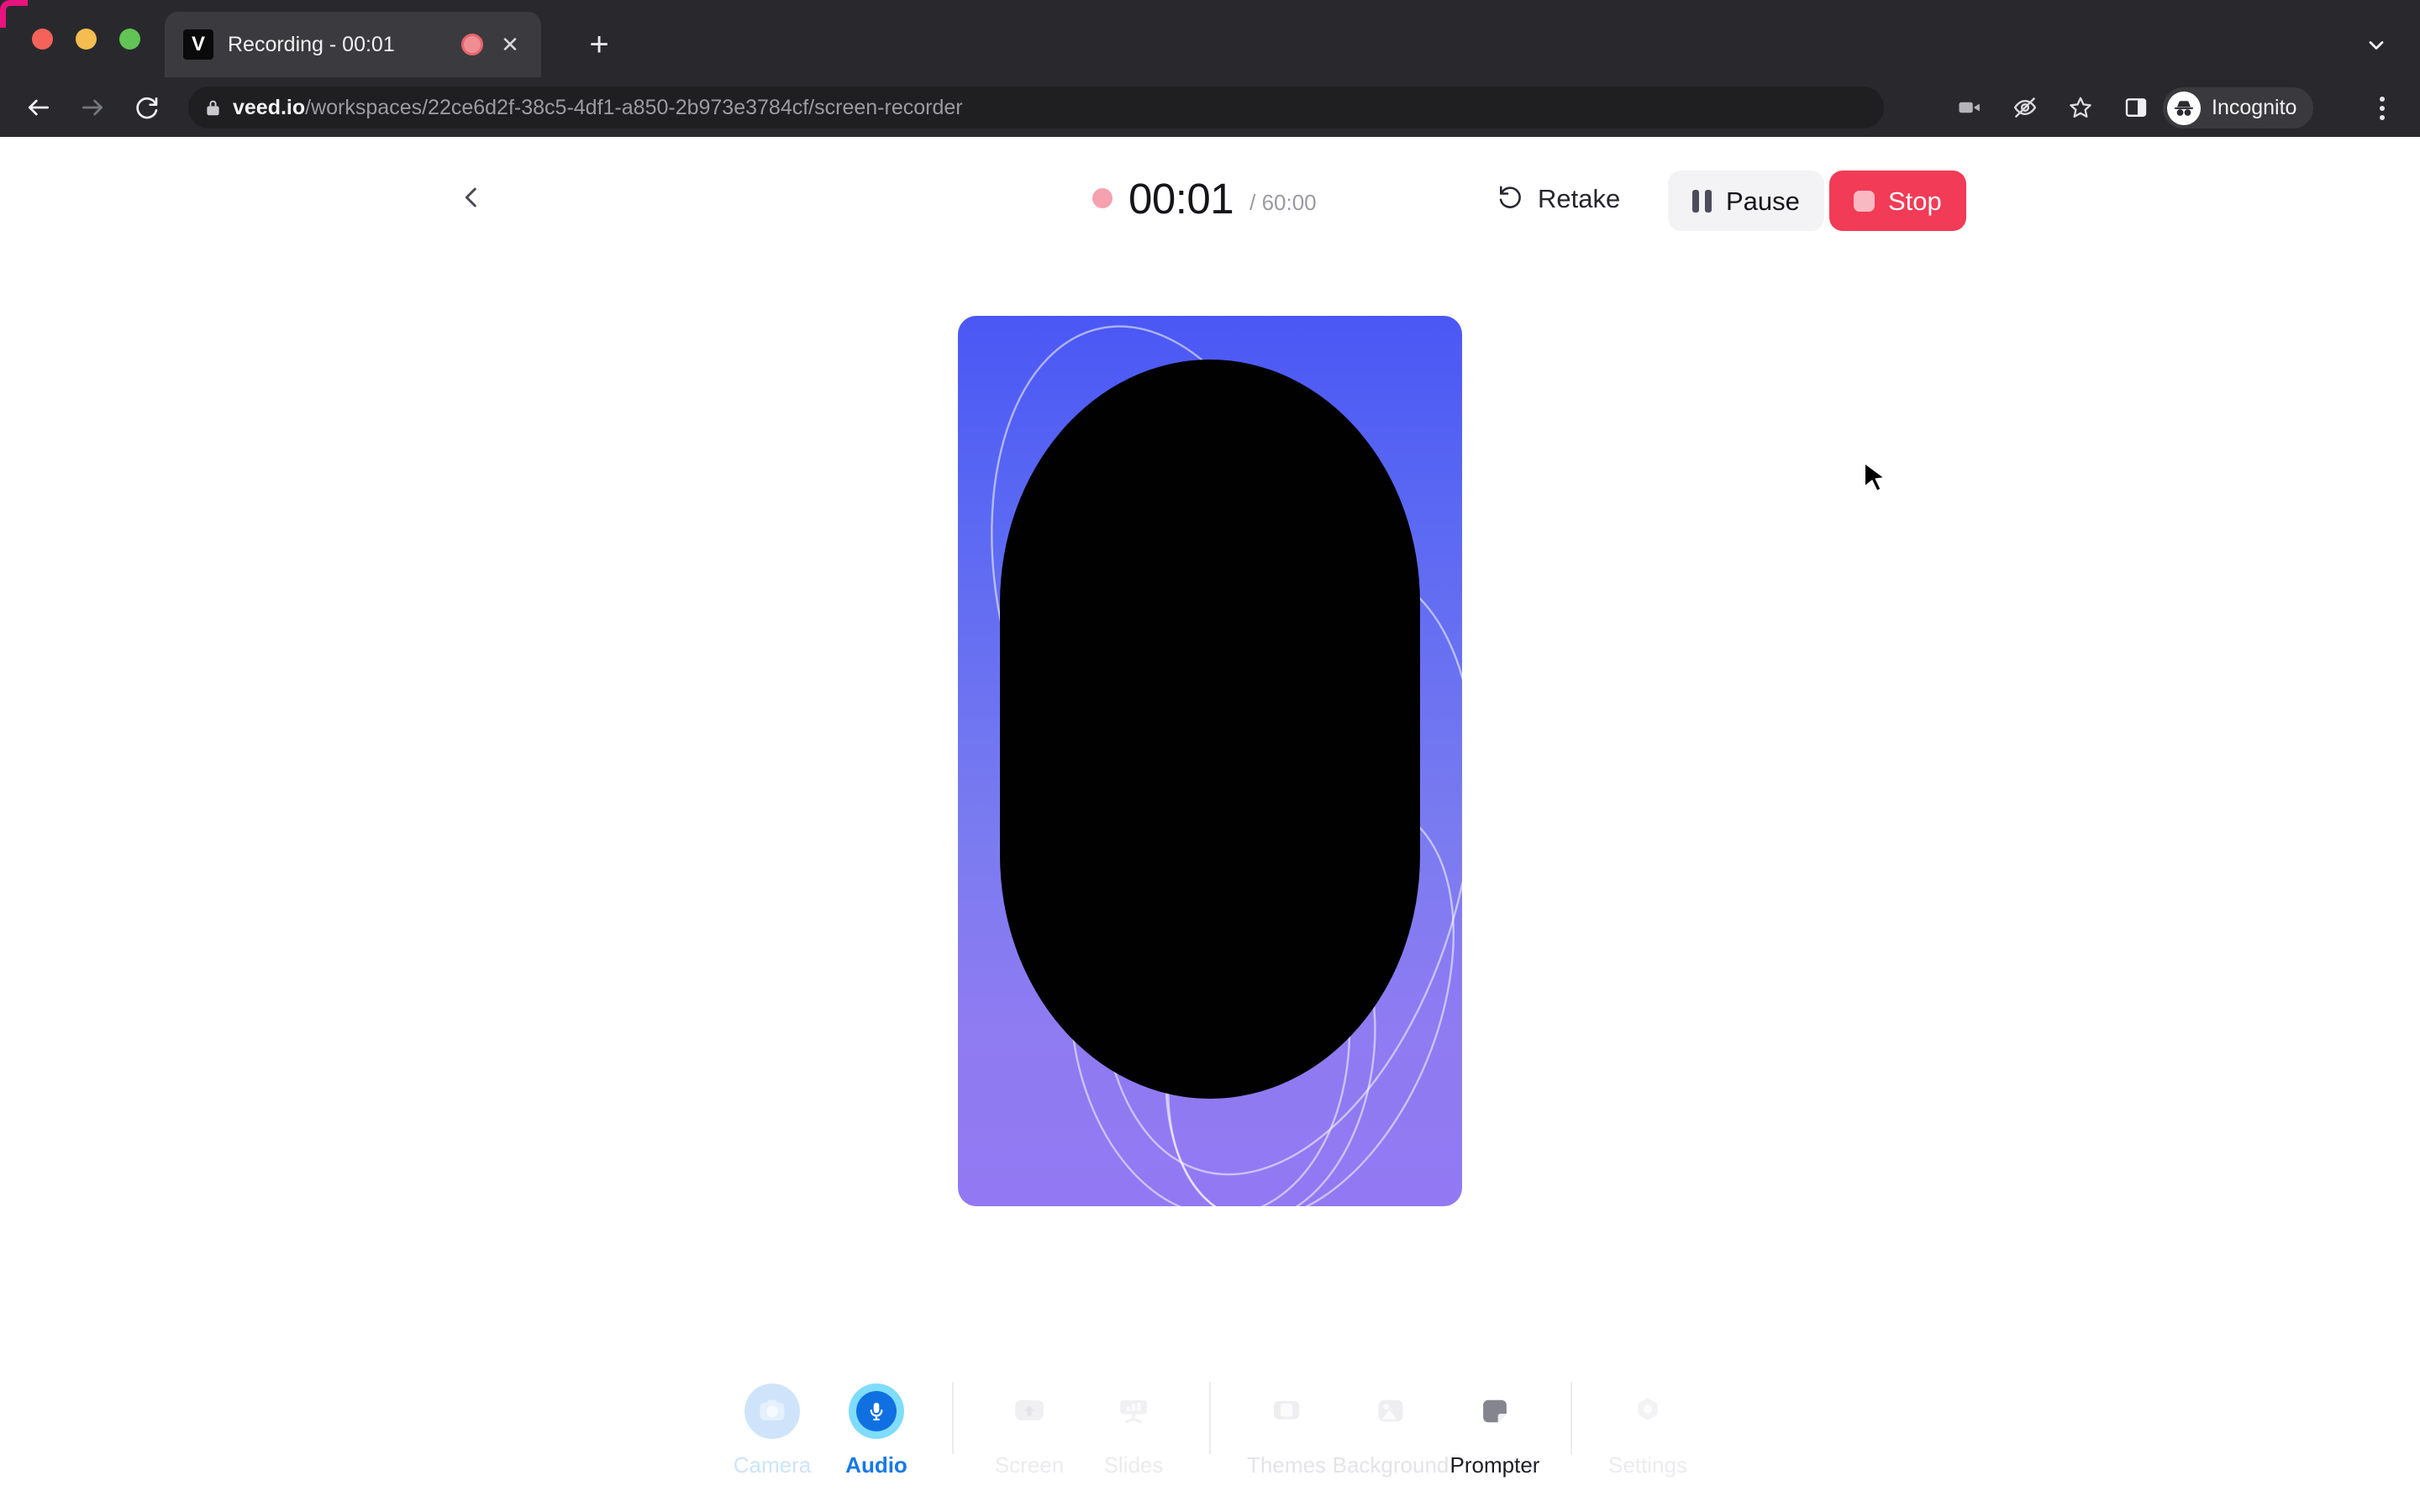 The width and height of the screenshot is (2420, 1512). I want to click on tab-title: Recording - 00:01, so click(311, 44).